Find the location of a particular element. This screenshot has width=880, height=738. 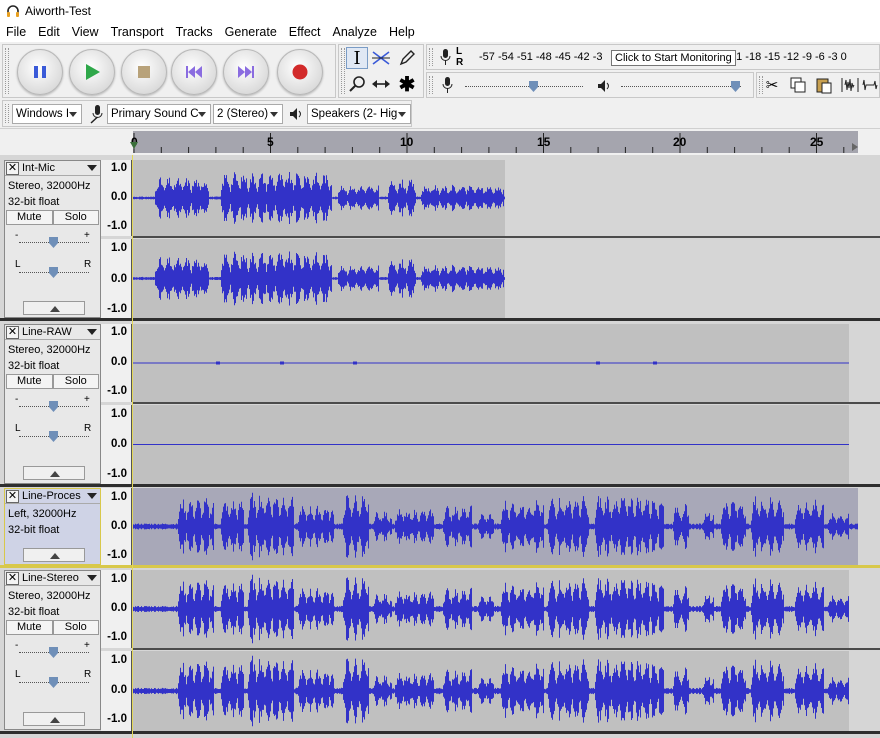

playback-volume-slider is located at coordinates (681, 87).